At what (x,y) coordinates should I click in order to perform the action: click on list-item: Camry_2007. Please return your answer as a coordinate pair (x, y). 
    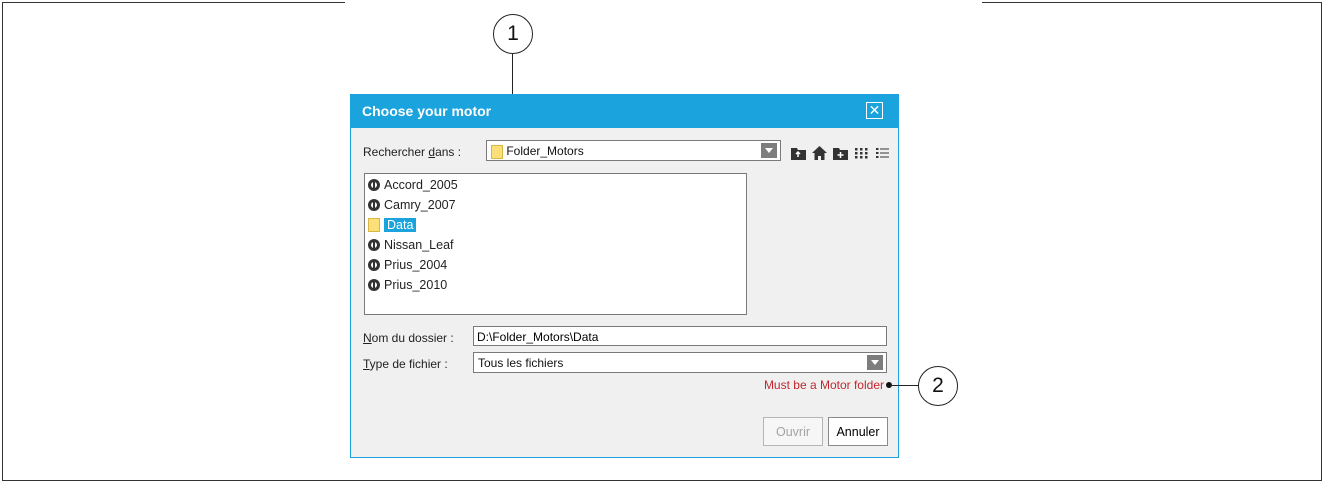
    Looking at the image, I should click on (412, 205).